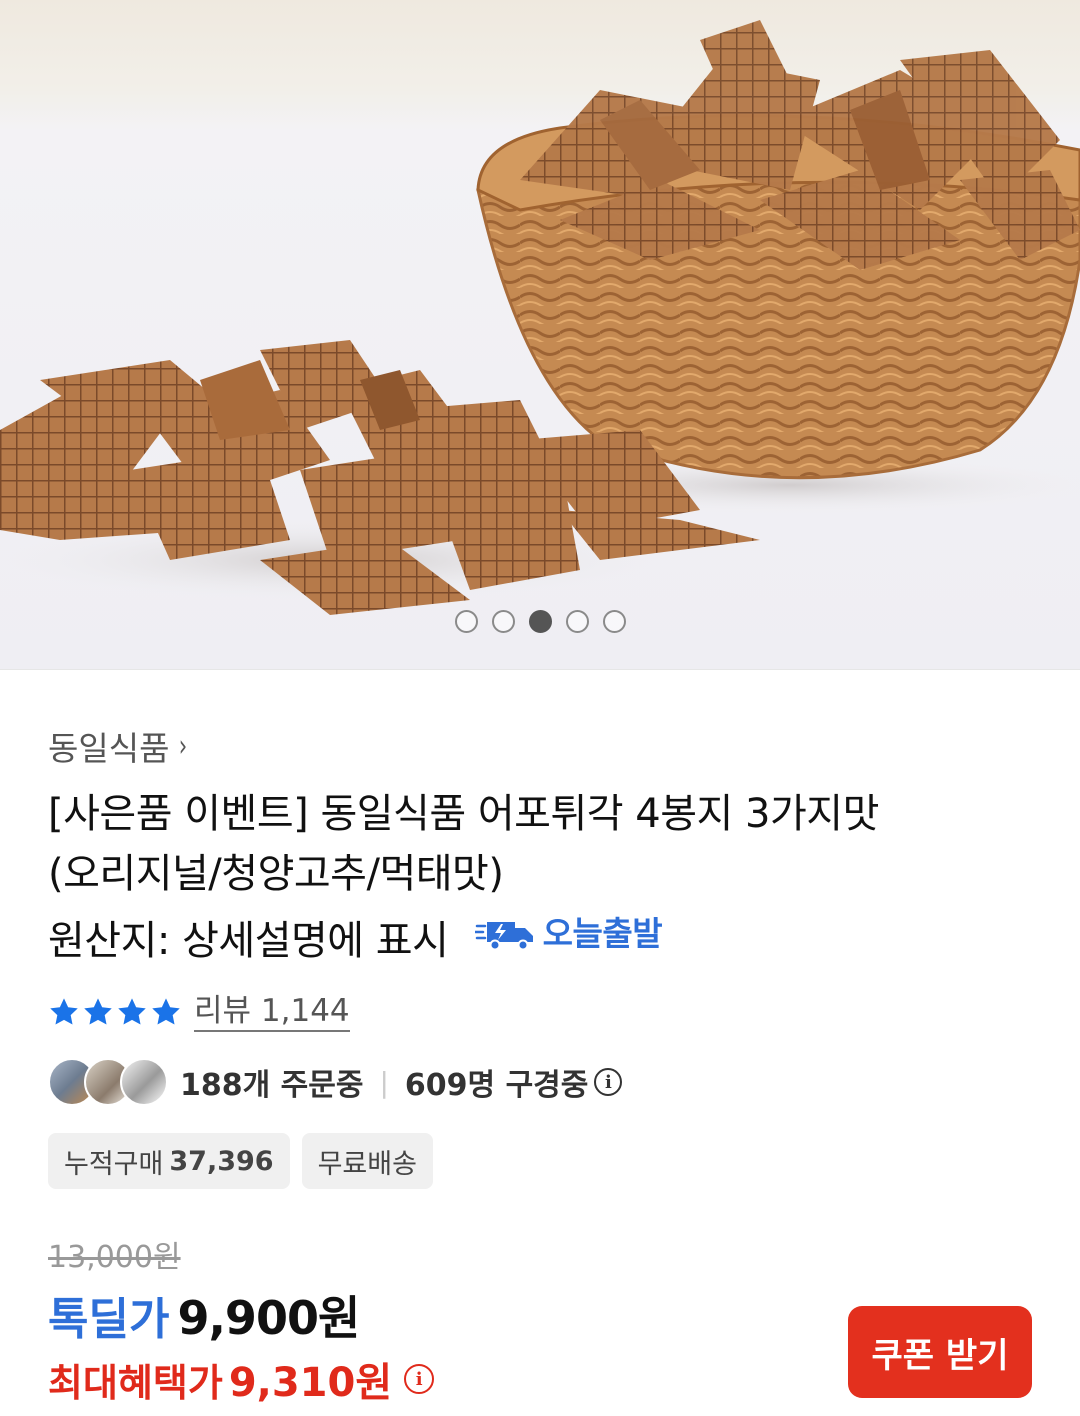 The width and height of the screenshot is (1080, 1416). I want to click on cumulative-value: 37,396, so click(221, 1161).